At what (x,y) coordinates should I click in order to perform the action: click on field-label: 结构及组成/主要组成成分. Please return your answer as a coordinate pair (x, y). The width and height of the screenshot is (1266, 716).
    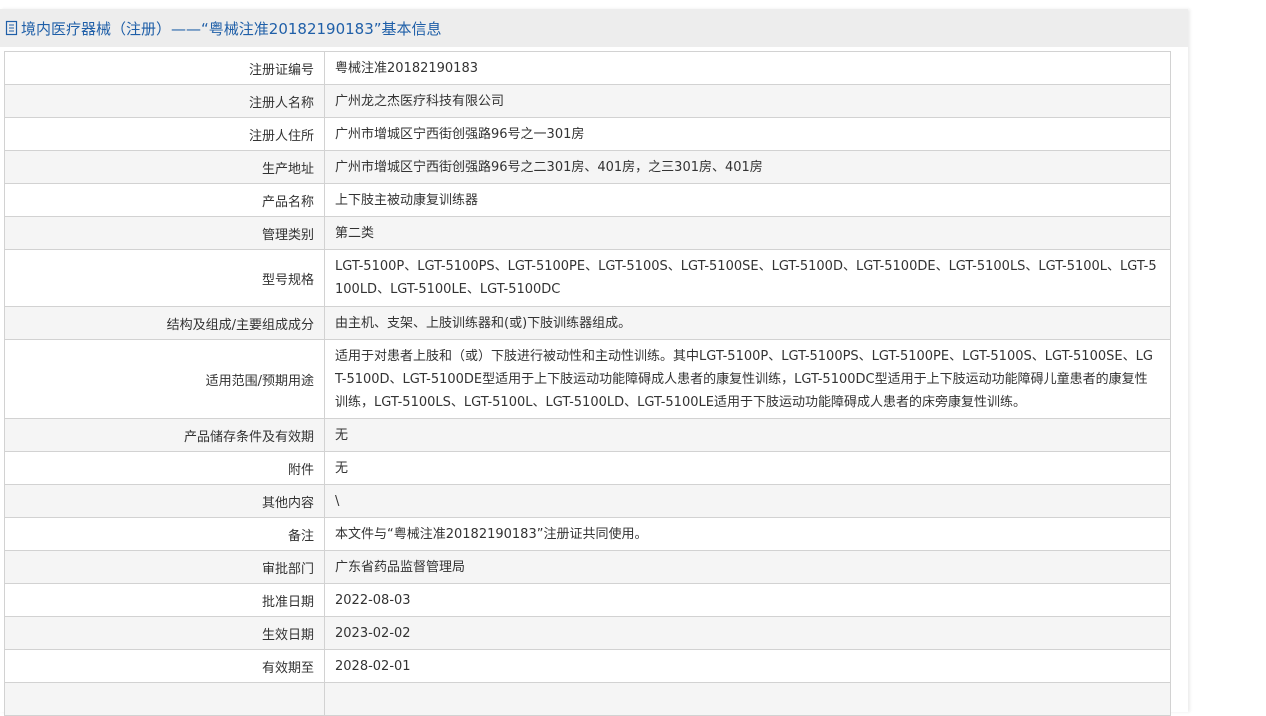
    Looking at the image, I should click on (164, 323).